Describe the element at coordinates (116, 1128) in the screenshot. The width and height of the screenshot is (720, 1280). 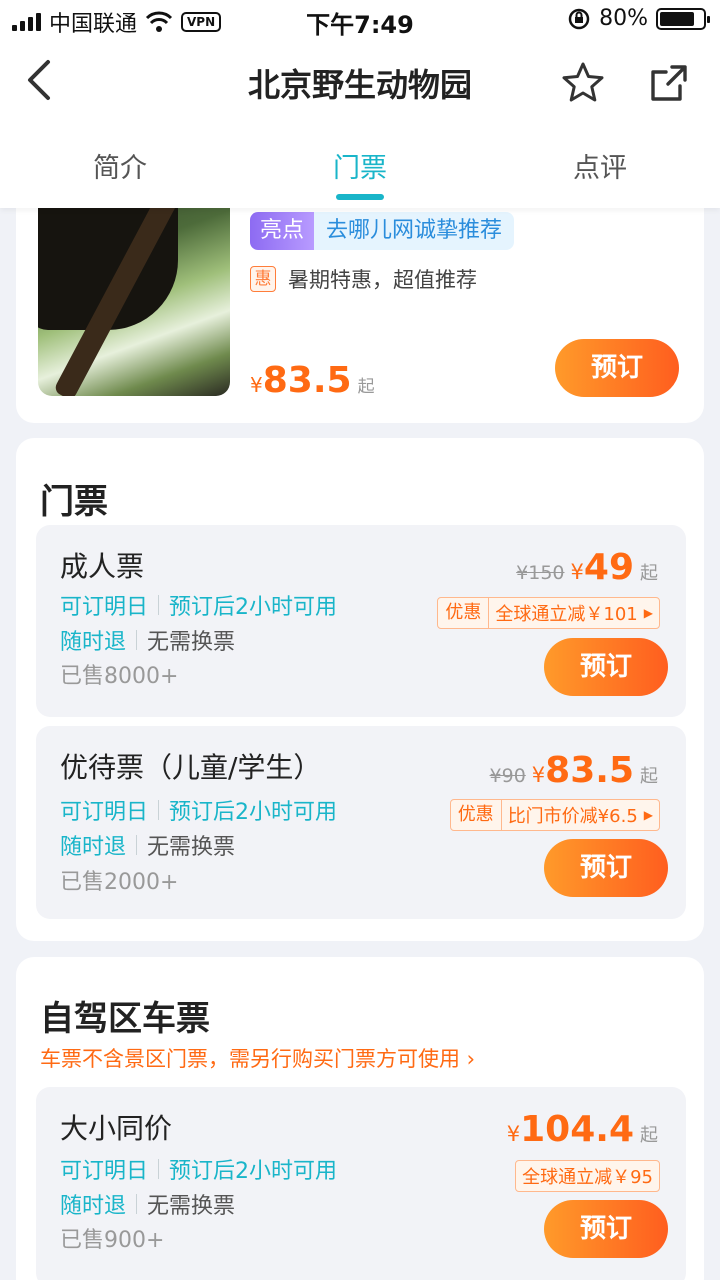
I see `ticket-name: 大小同价` at that location.